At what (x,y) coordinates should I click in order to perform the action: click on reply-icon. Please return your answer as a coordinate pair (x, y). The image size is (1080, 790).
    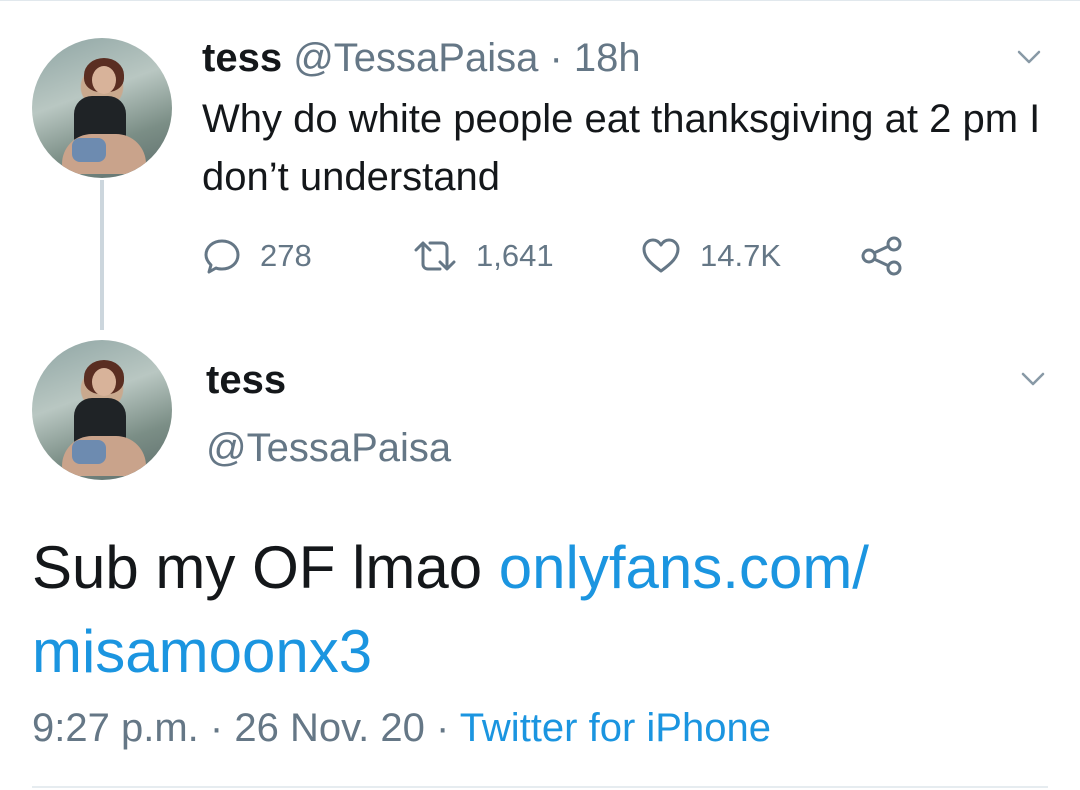
    Looking at the image, I should click on (222, 256).